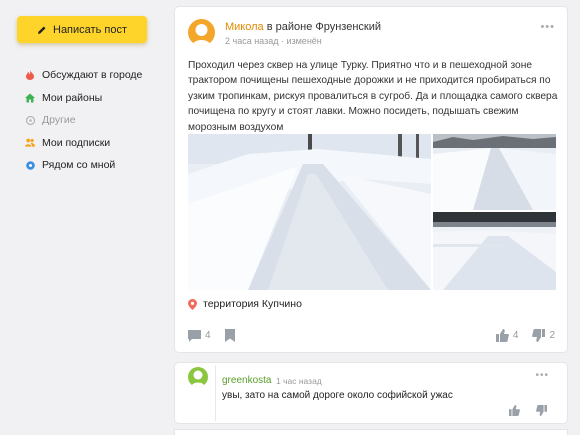 This screenshot has width=580, height=435. I want to click on sidebar-item-city-discussions: Обсуждают в городе, so click(83, 75).